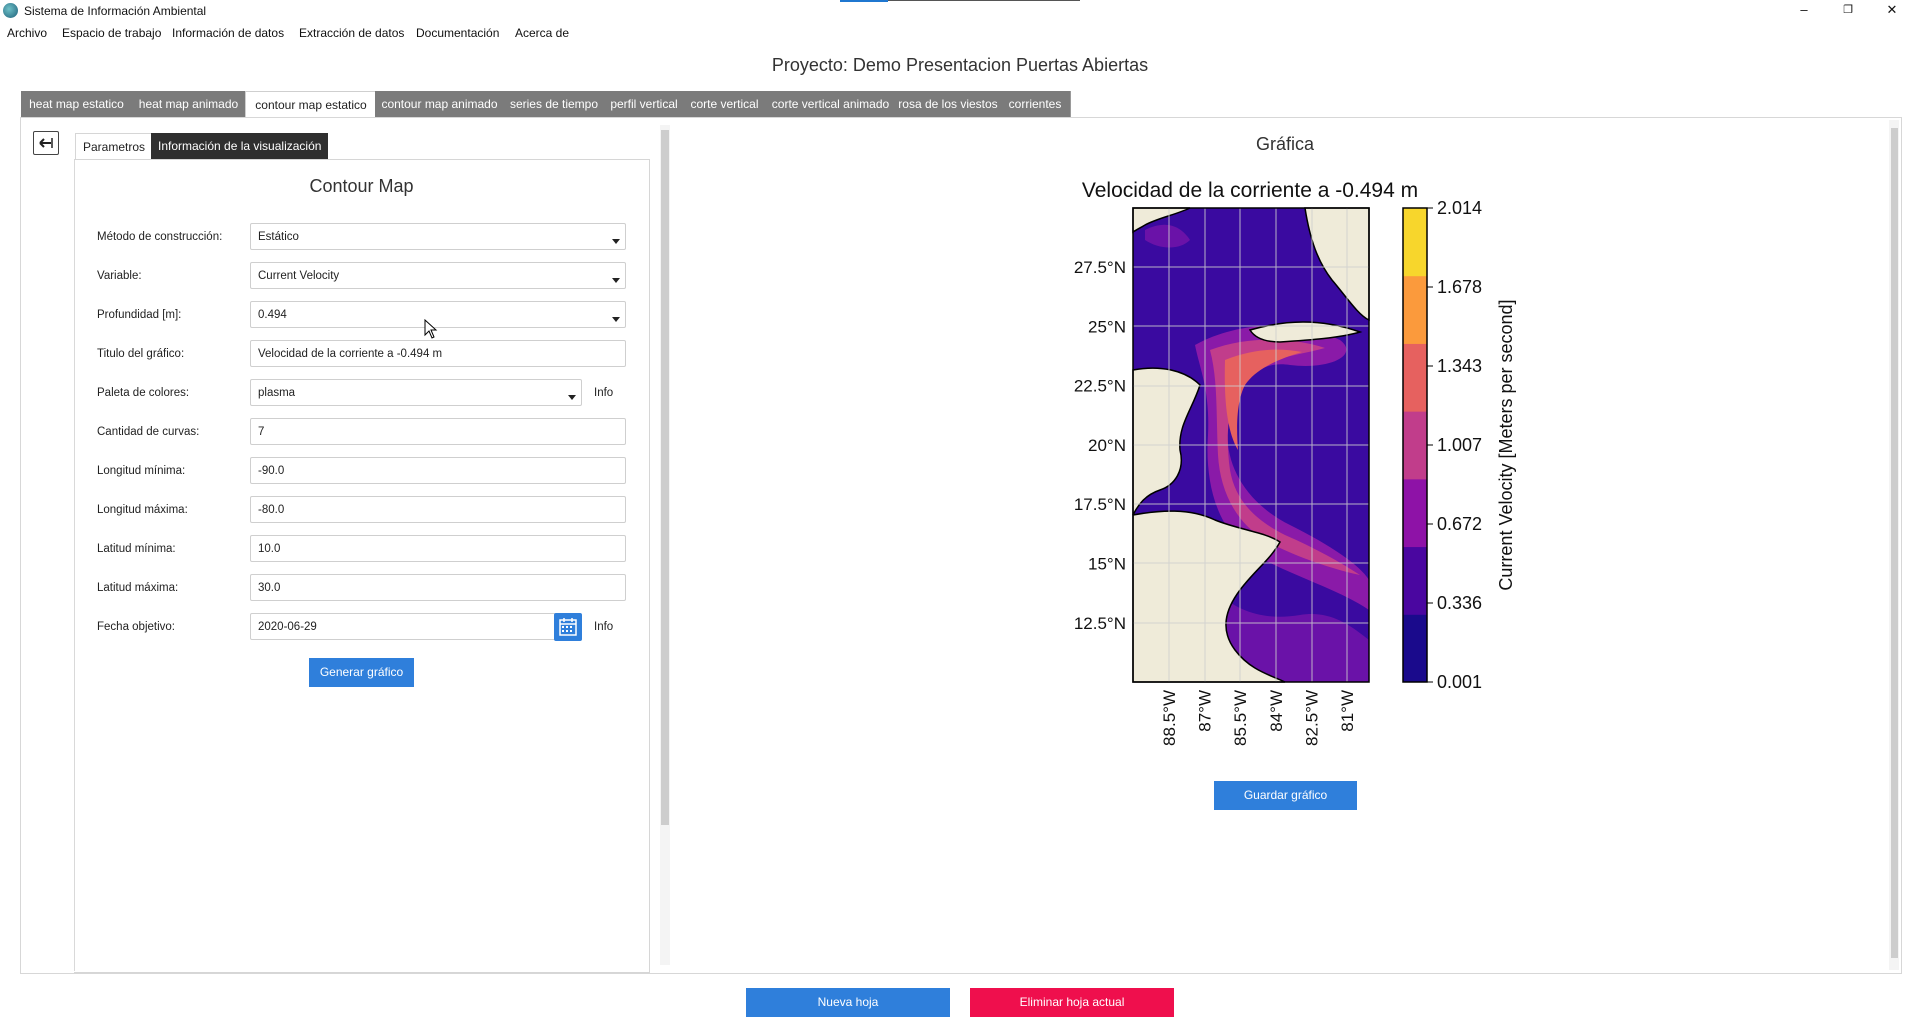 The height and width of the screenshot is (1032, 1920). What do you see at coordinates (542, 33) in the screenshot?
I see `menu-acerca-de: Acerca de` at bounding box center [542, 33].